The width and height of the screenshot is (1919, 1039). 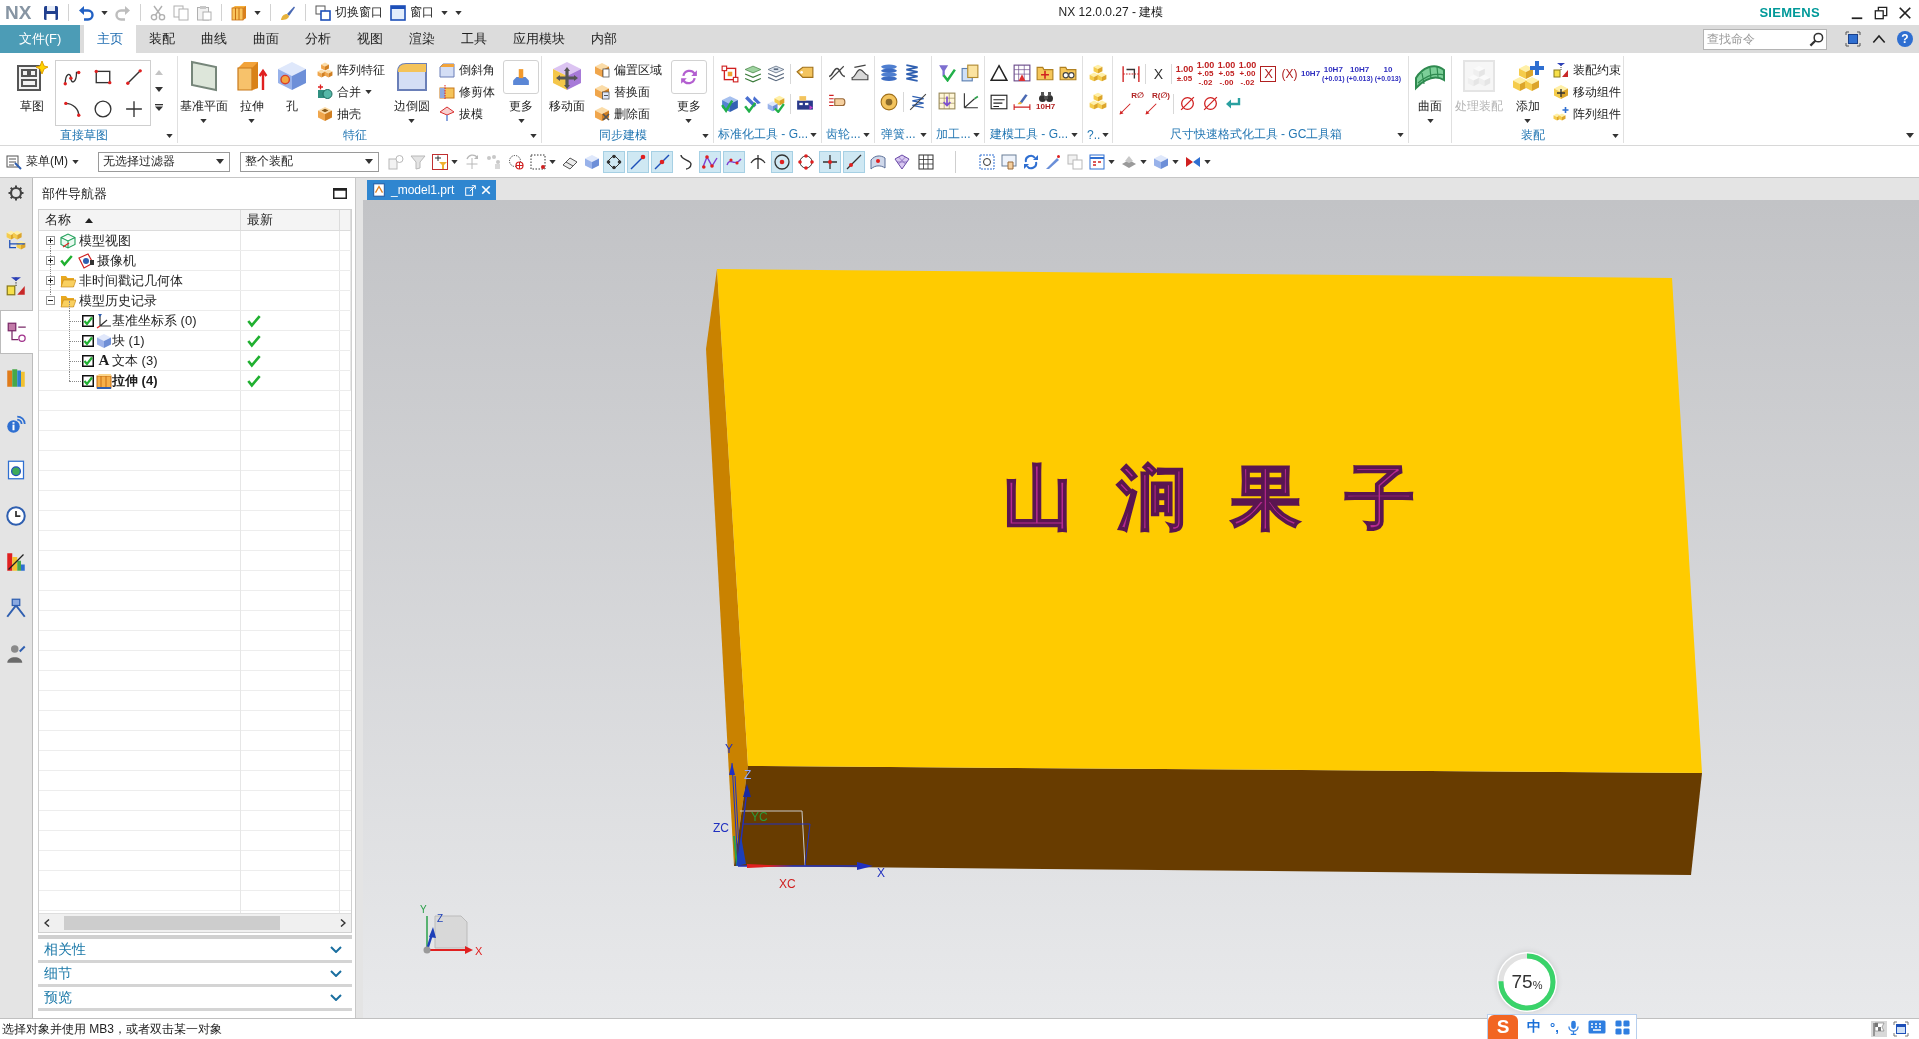 I want to click on curve-icon, so click(x=71, y=77).